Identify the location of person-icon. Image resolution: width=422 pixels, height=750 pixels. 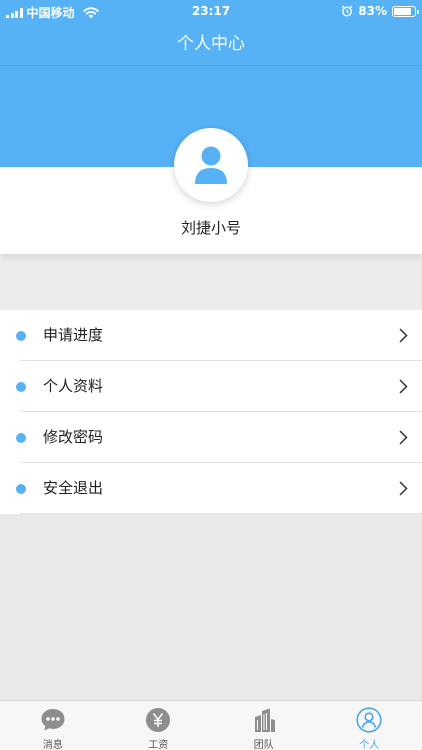
(369, 720).